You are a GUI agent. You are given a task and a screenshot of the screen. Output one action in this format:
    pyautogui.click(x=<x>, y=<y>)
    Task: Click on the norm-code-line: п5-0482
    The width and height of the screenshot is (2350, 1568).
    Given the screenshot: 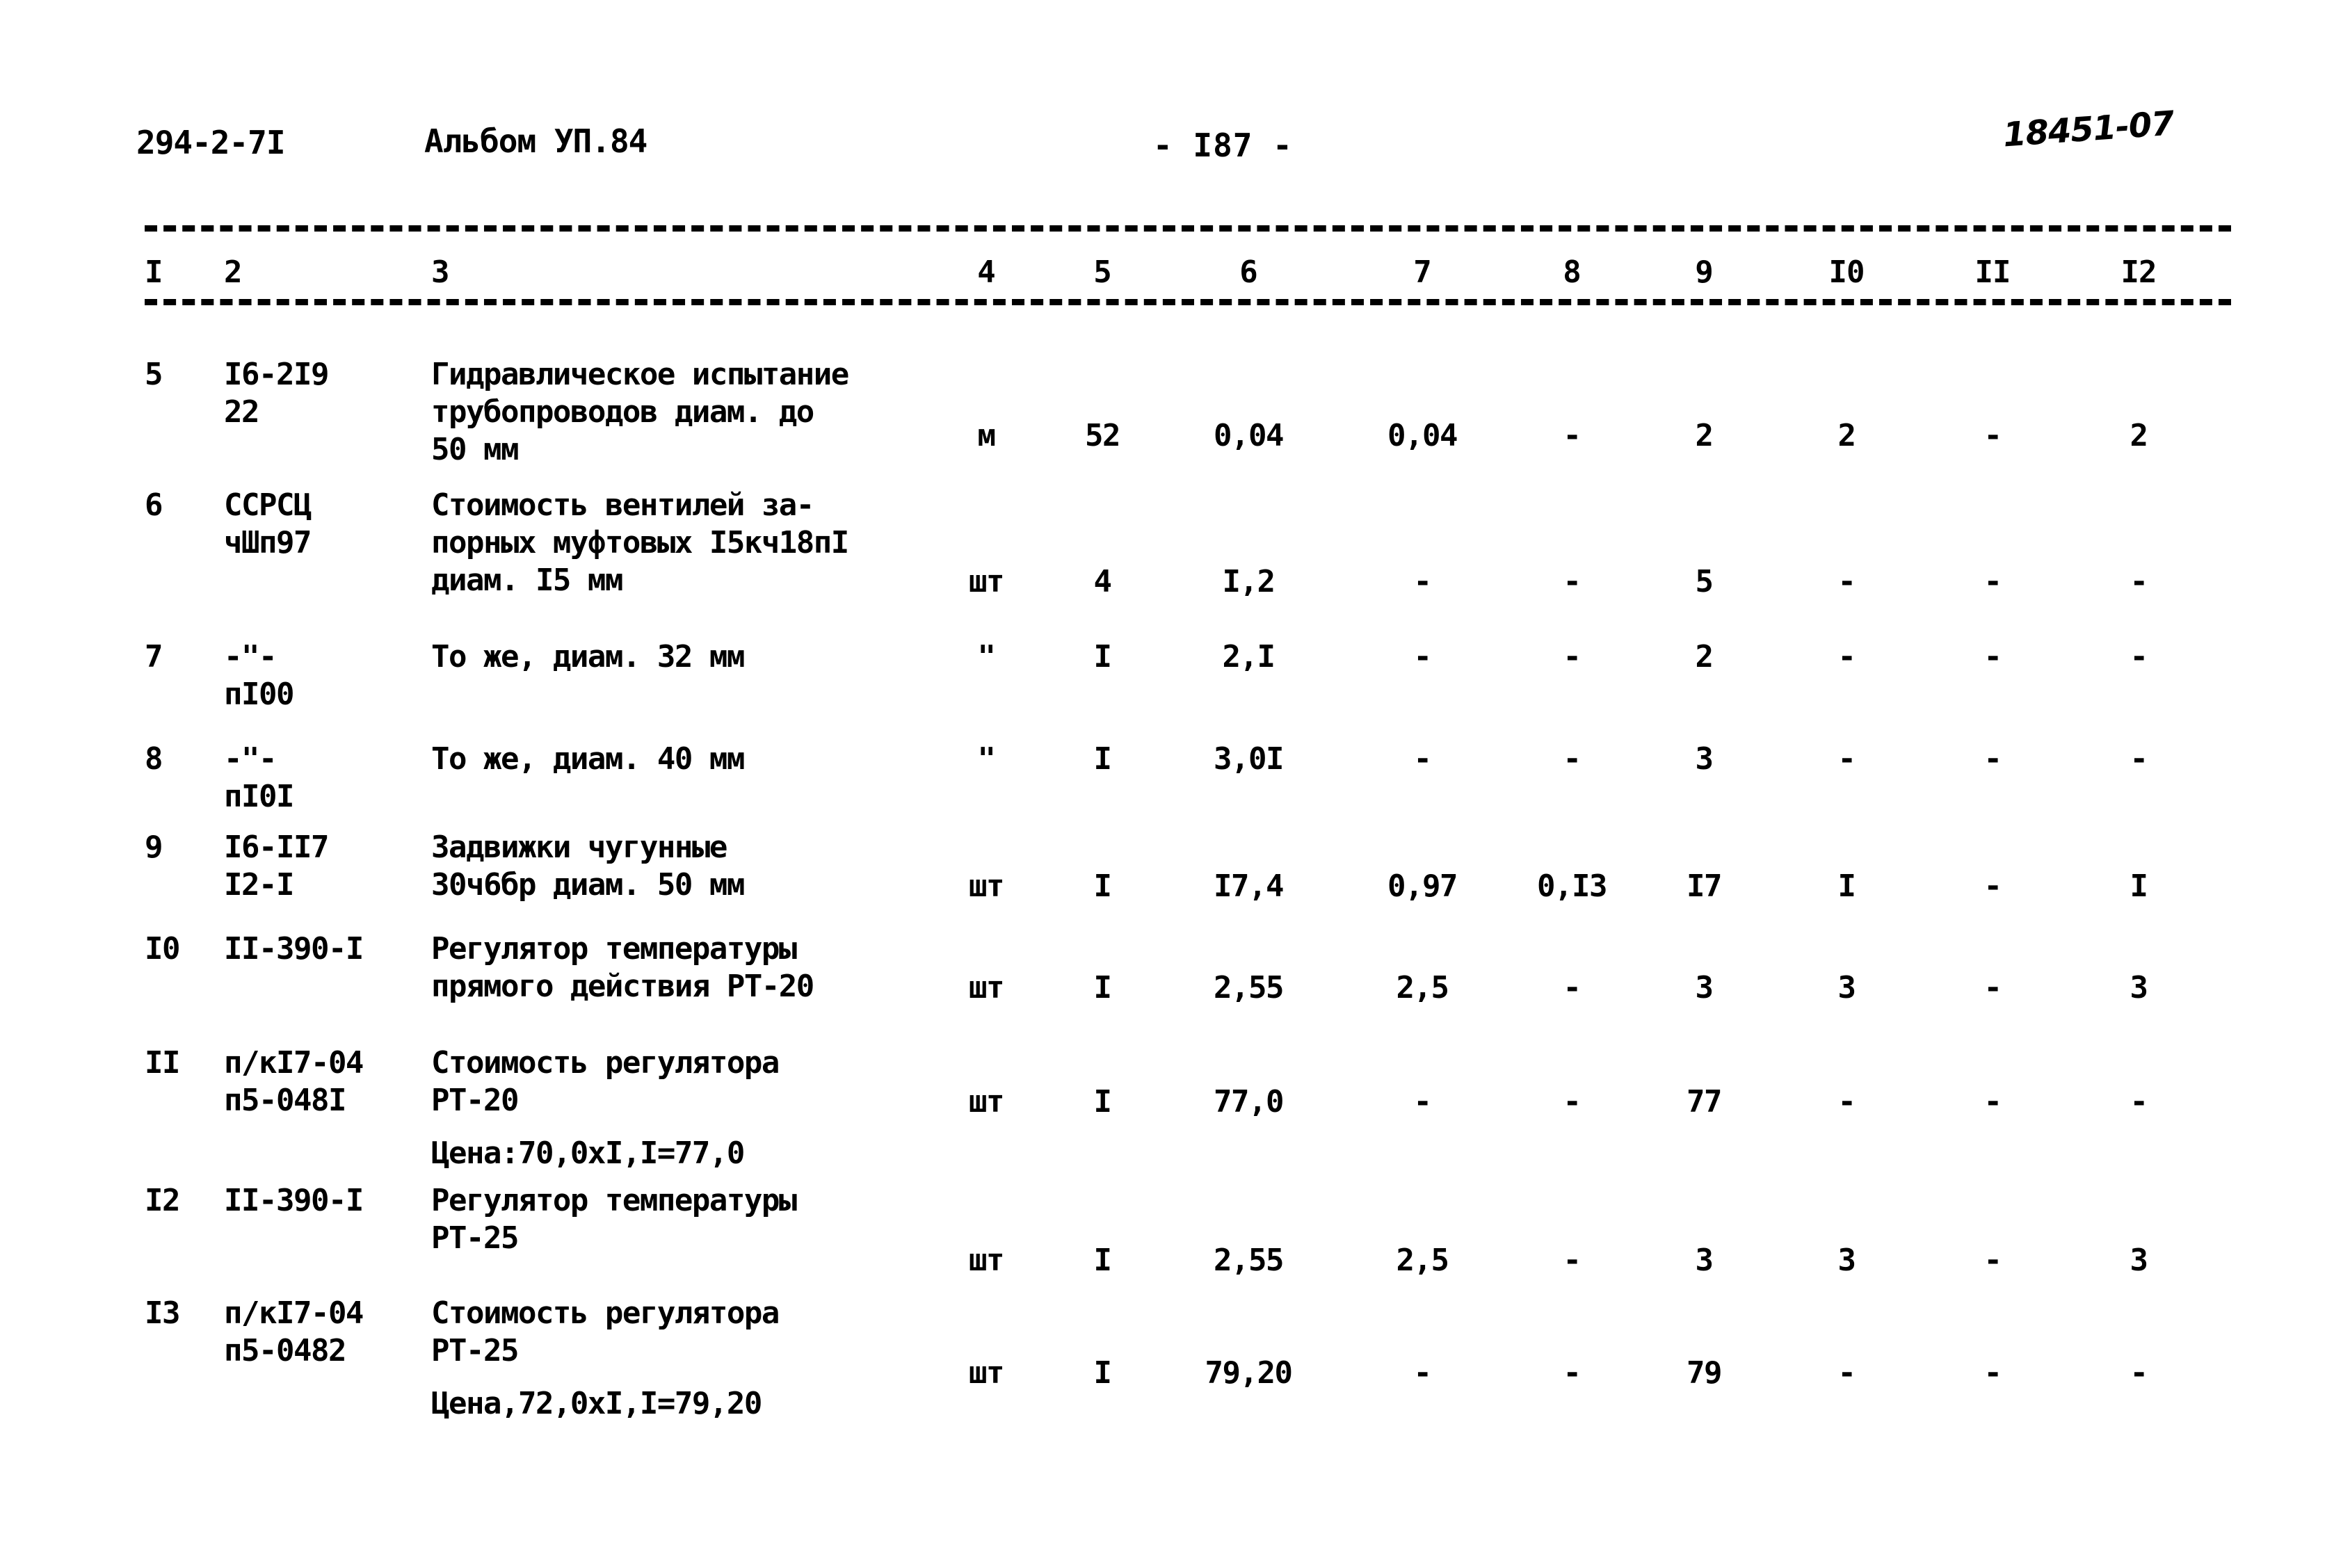 What is the action you would take?
    pyautogui.click(x=285, y=1350)
    